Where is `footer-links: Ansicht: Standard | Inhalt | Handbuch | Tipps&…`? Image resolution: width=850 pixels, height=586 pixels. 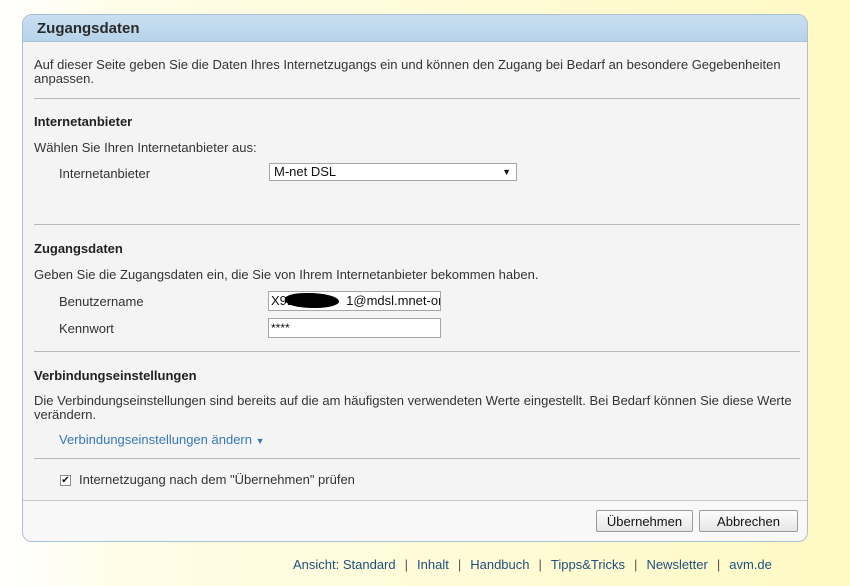
footer-links: Ansicht: Standard | Inhalt | Handbuch | Tipps&… is located at coordinates (532, 564).